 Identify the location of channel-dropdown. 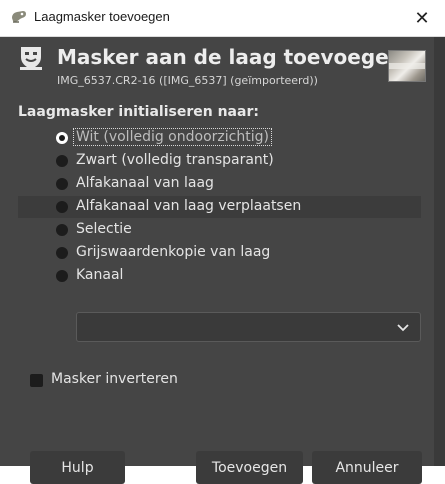
(248, 327).